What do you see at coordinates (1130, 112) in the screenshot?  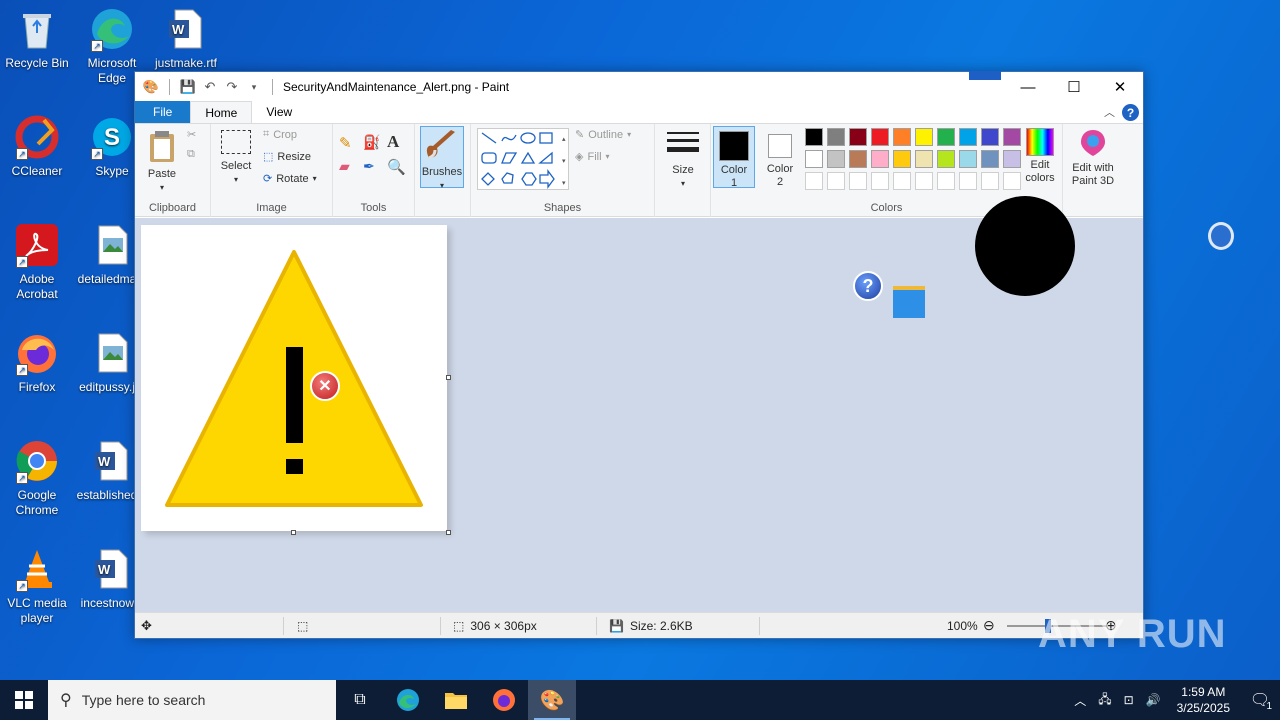 I see `help-button: ?` at bounding box center [1130, 112].